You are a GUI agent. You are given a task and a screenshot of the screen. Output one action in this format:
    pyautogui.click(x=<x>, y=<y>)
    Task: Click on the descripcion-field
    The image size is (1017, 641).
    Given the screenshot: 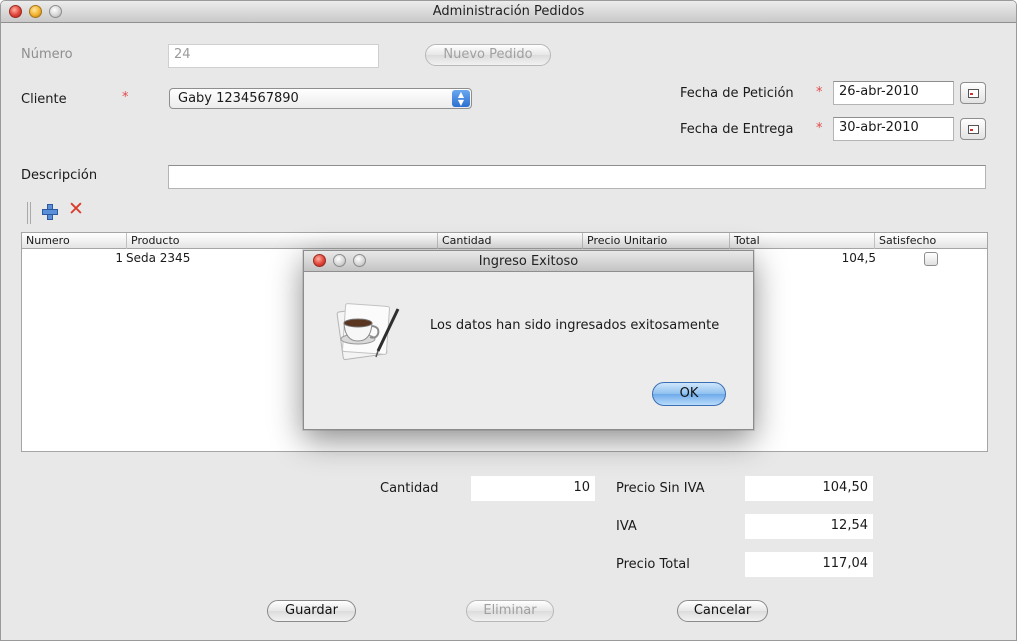 What is the action you would take?
    pyautogui.click(x=577, y=177)
    